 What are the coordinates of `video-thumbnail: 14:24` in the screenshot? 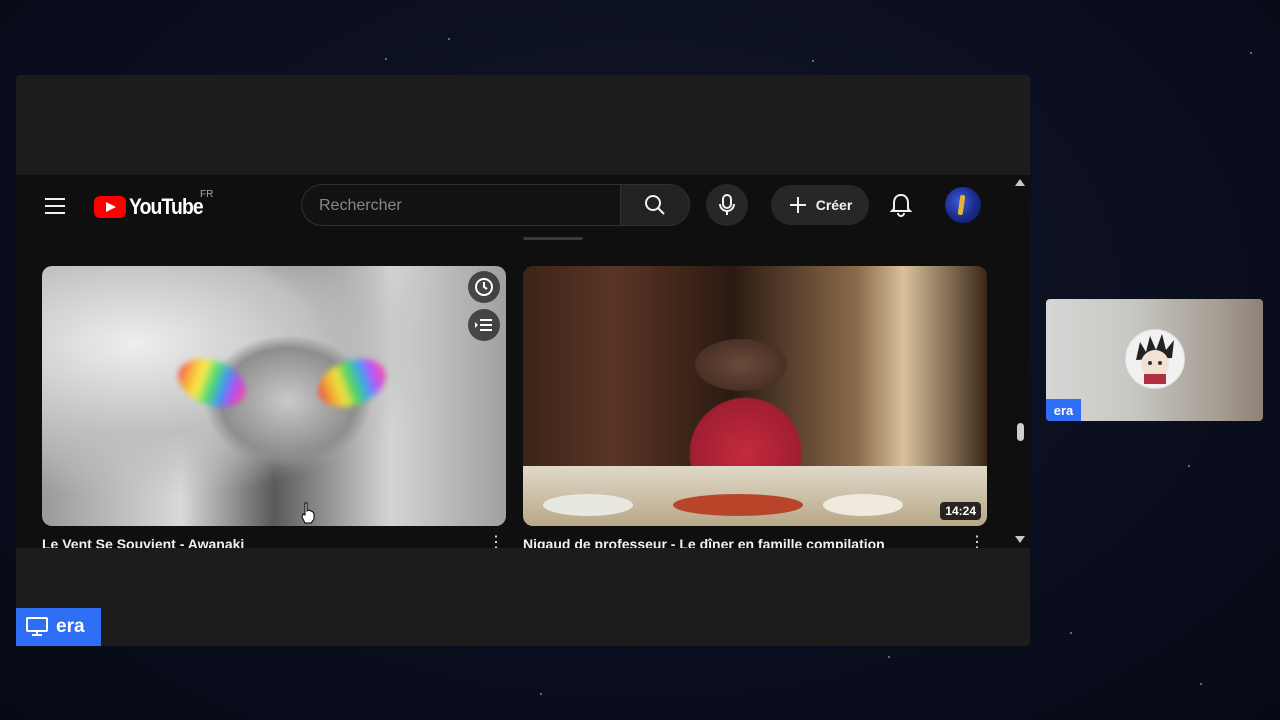 It's located at (755, 396).